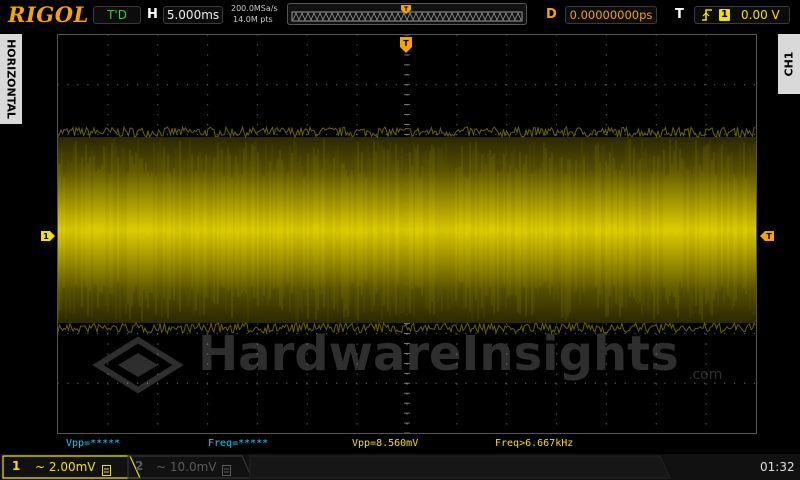 This screenshot has width=800, height=480. What do you see at coordinates (407, 132) in the screenshot?
I see `trace-noise-edge` at bounding box center [407, 132].